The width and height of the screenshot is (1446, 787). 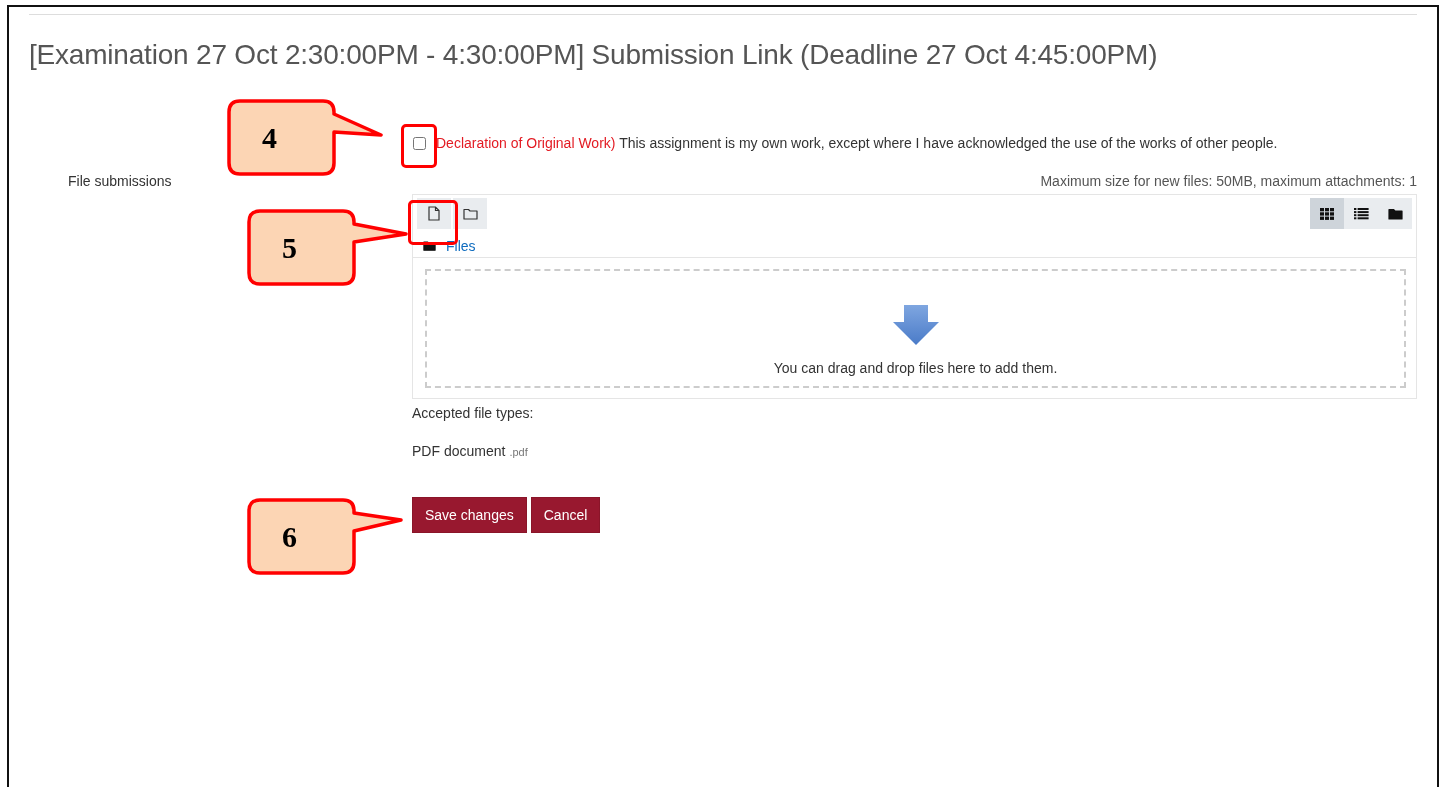 I want to click on callout-bubble: 6, so click(x=325, y=536).